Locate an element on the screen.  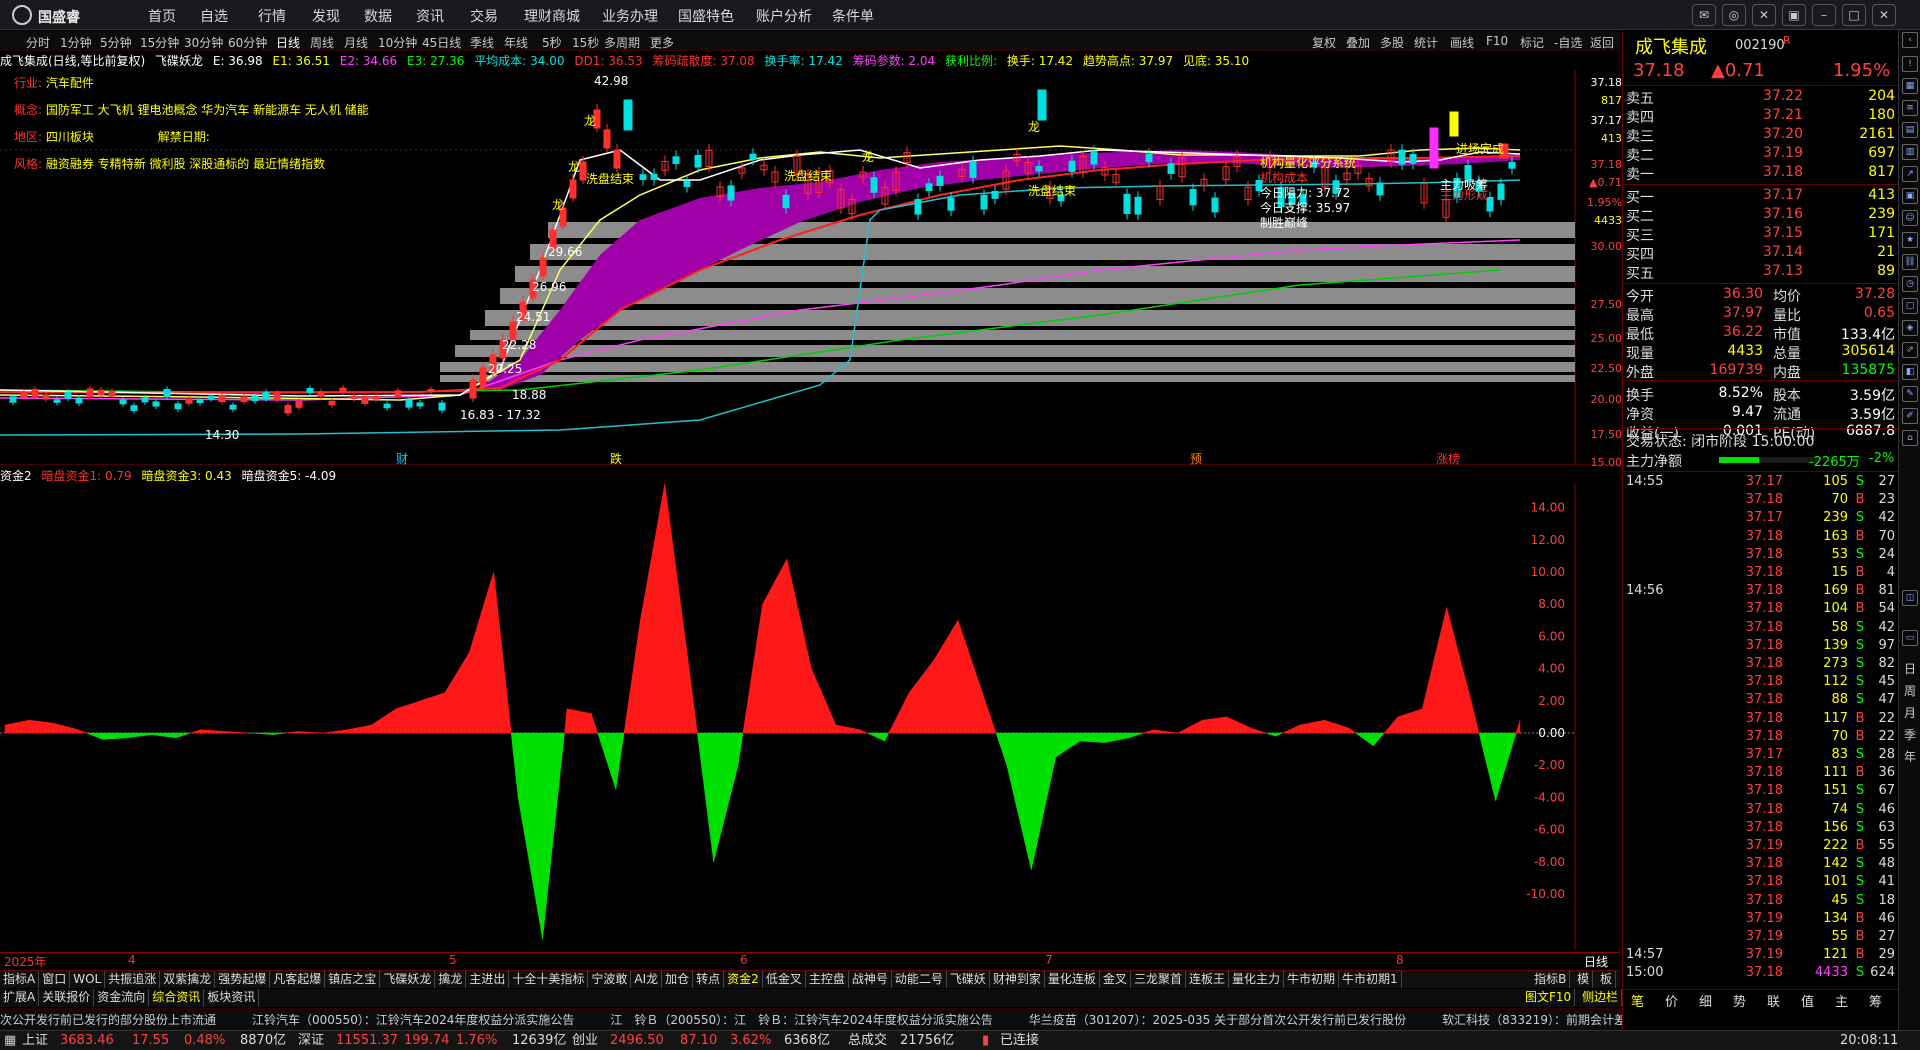
indicator-tab-3: 共振追涨 is located at coordinates (133, 979).